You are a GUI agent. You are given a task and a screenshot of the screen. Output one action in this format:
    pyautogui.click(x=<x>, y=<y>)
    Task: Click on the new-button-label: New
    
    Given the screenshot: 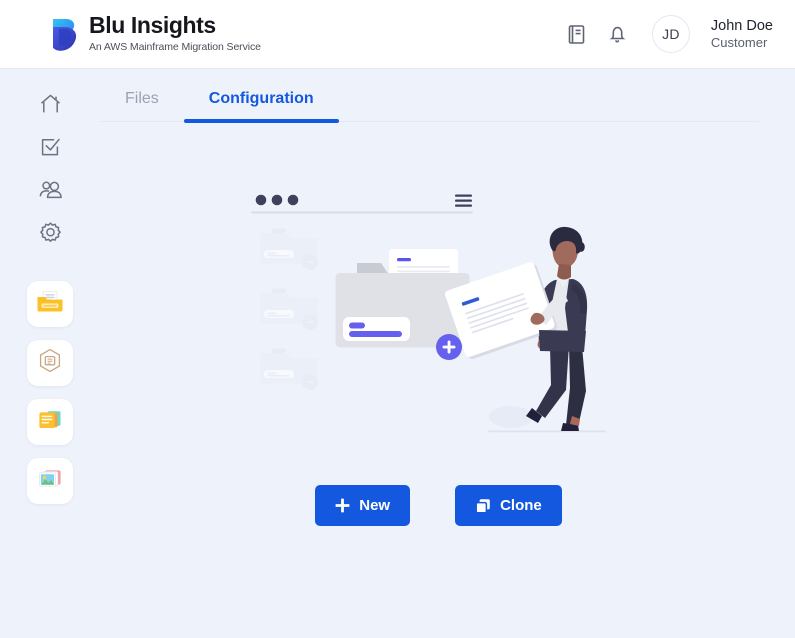 What is the action you would take?
    pyautogui.click(x=375, y=505)
    